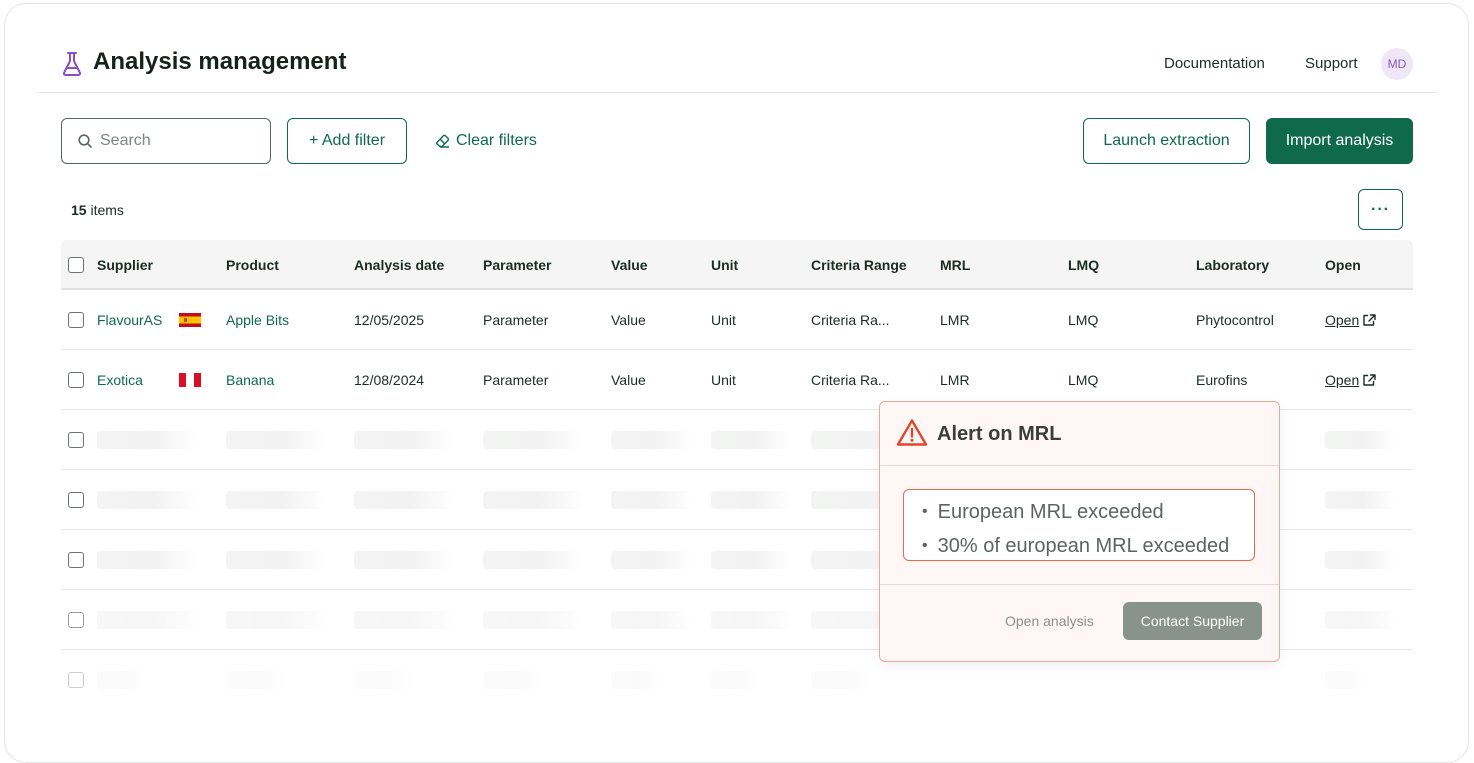 This screenshot has height=763, width=1474. I want to click on product-link: Banana, so click(250, 380).